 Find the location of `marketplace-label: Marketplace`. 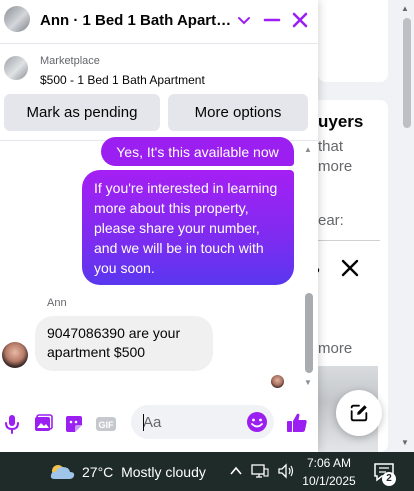

marketplace-label: Marketplace is located at coordinates (70, 61).